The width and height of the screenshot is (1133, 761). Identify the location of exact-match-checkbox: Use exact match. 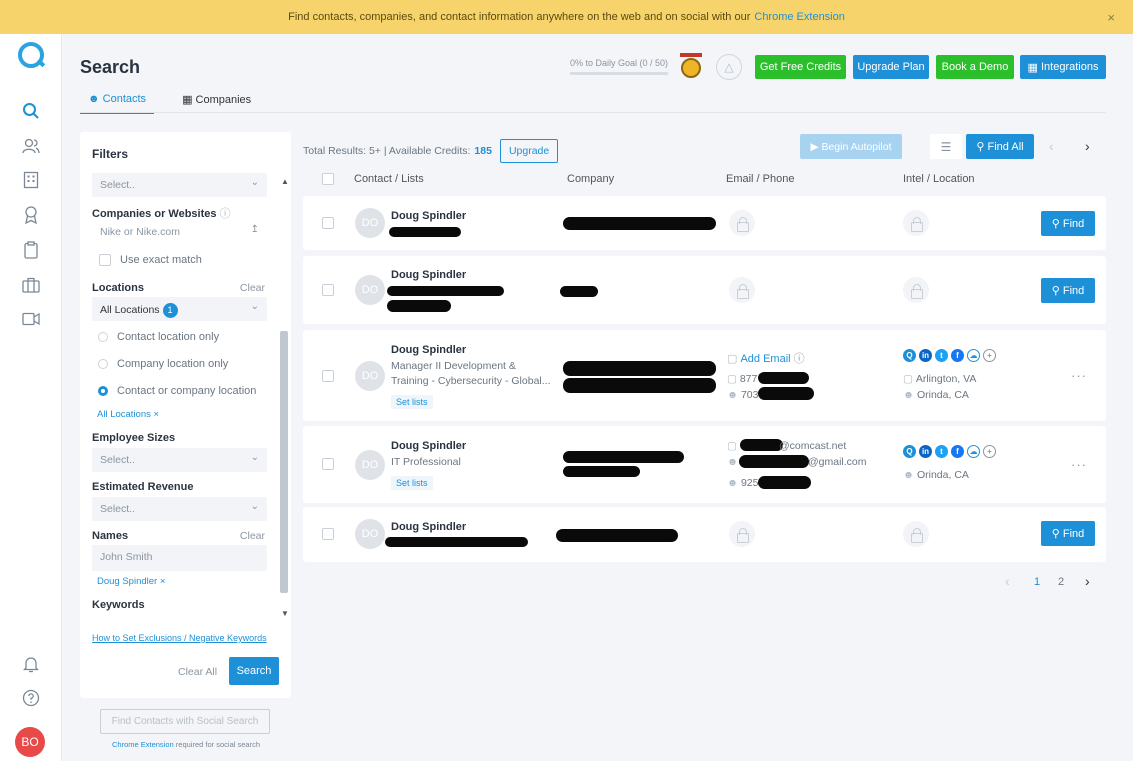
(150, 260).